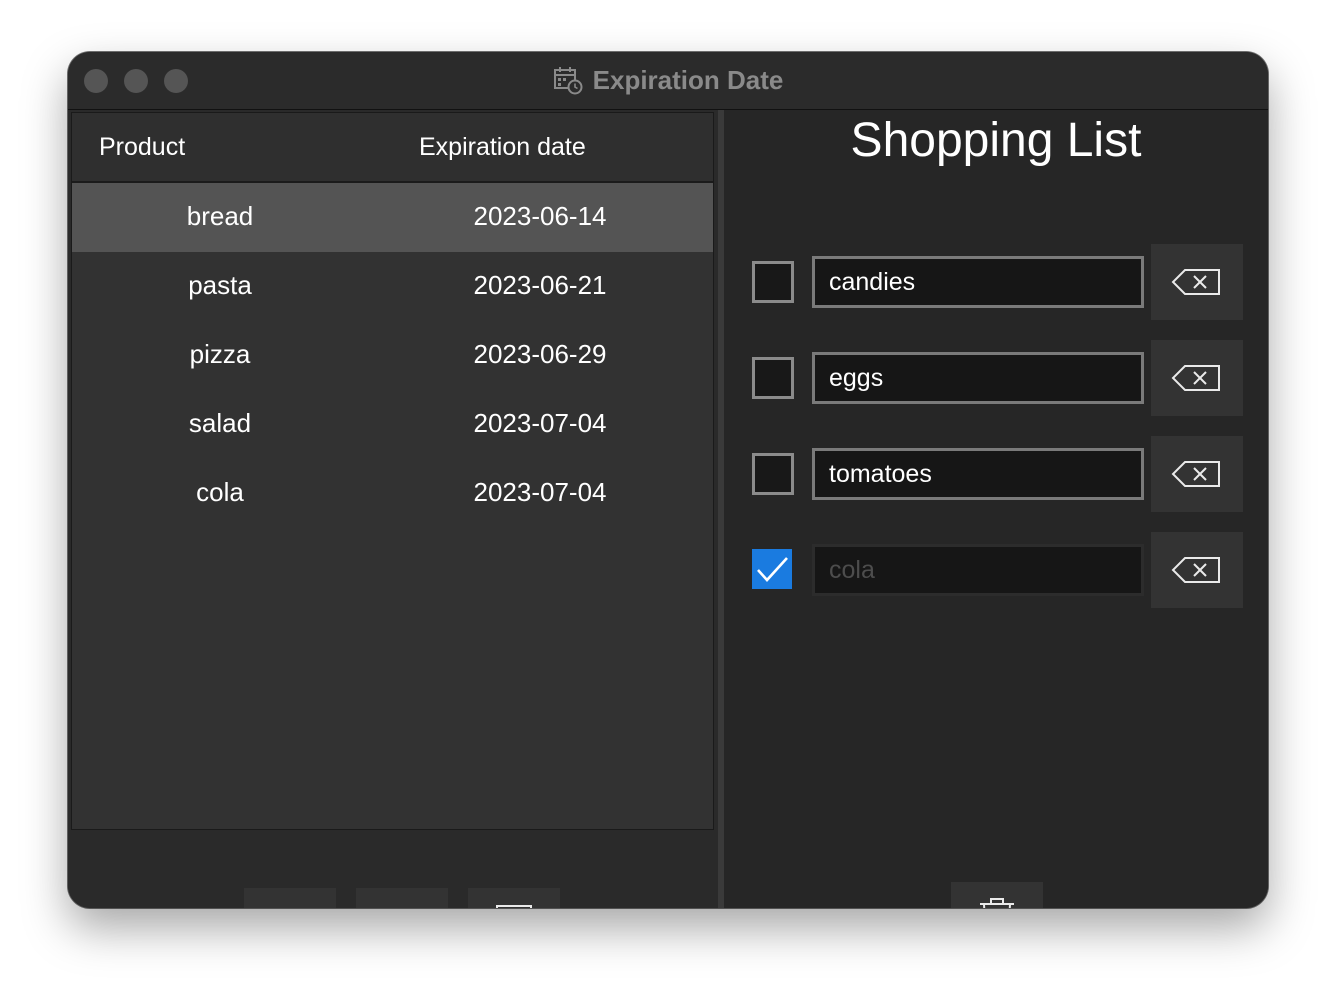 Image resolution: width=1336 pixels, height=992 pixels. What do you see at coordinates (997, 895) in the screenshot?
I see `clear-list-button` at bounding box center [997, 895].